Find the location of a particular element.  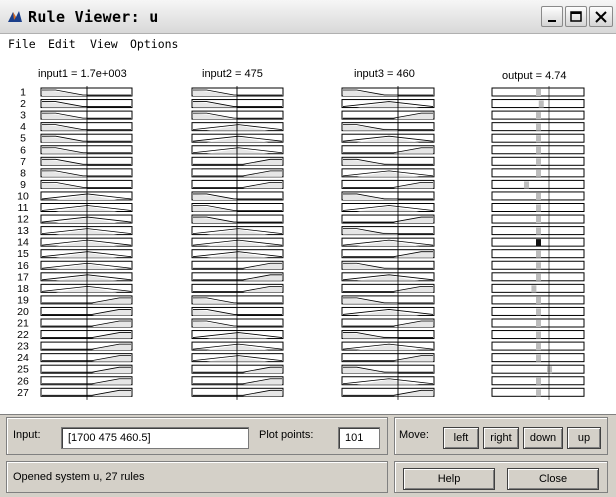

menu-edit: Edit is located at coordinates (62, 44).